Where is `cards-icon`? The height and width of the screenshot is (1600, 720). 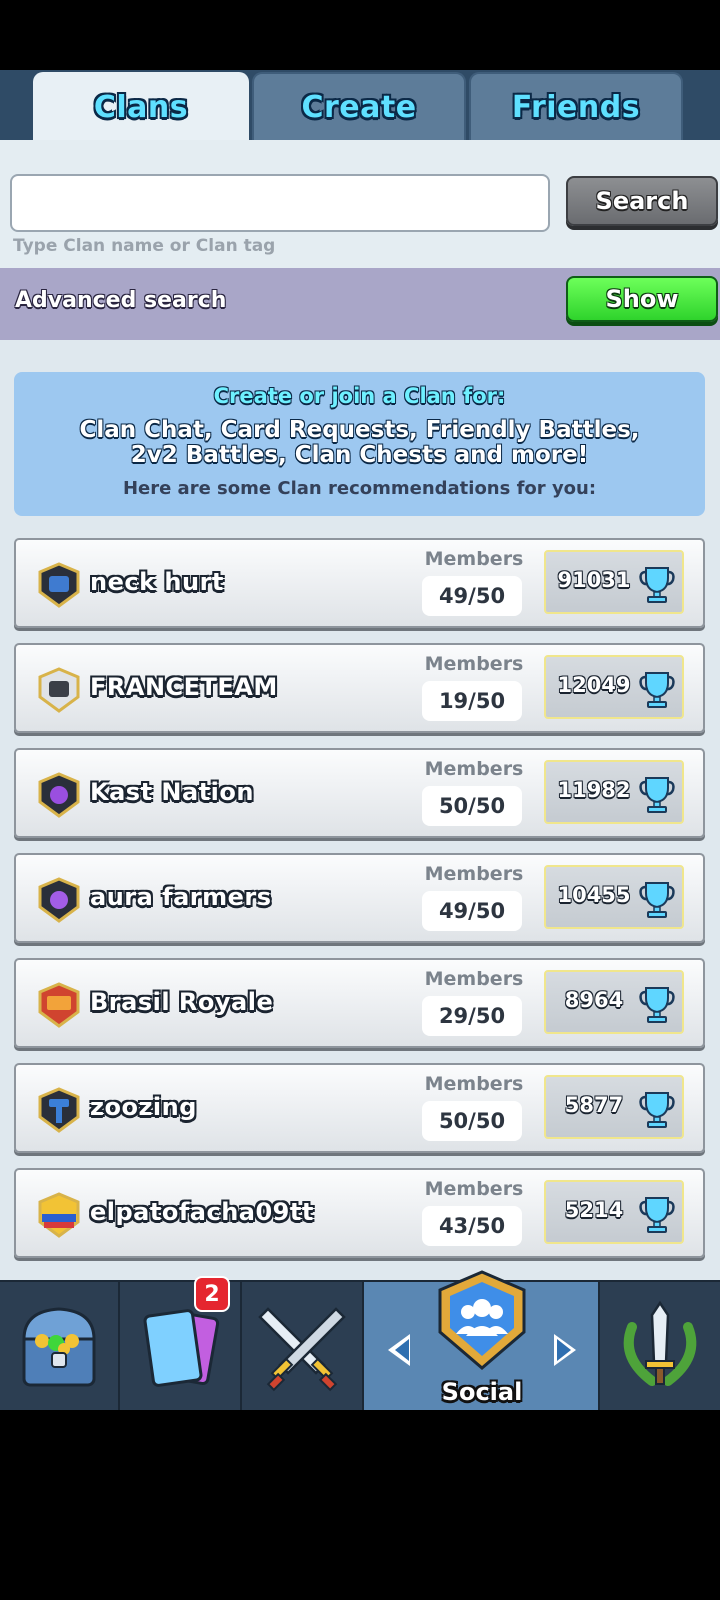 cards-icon is located at coordinates (181, 1348).